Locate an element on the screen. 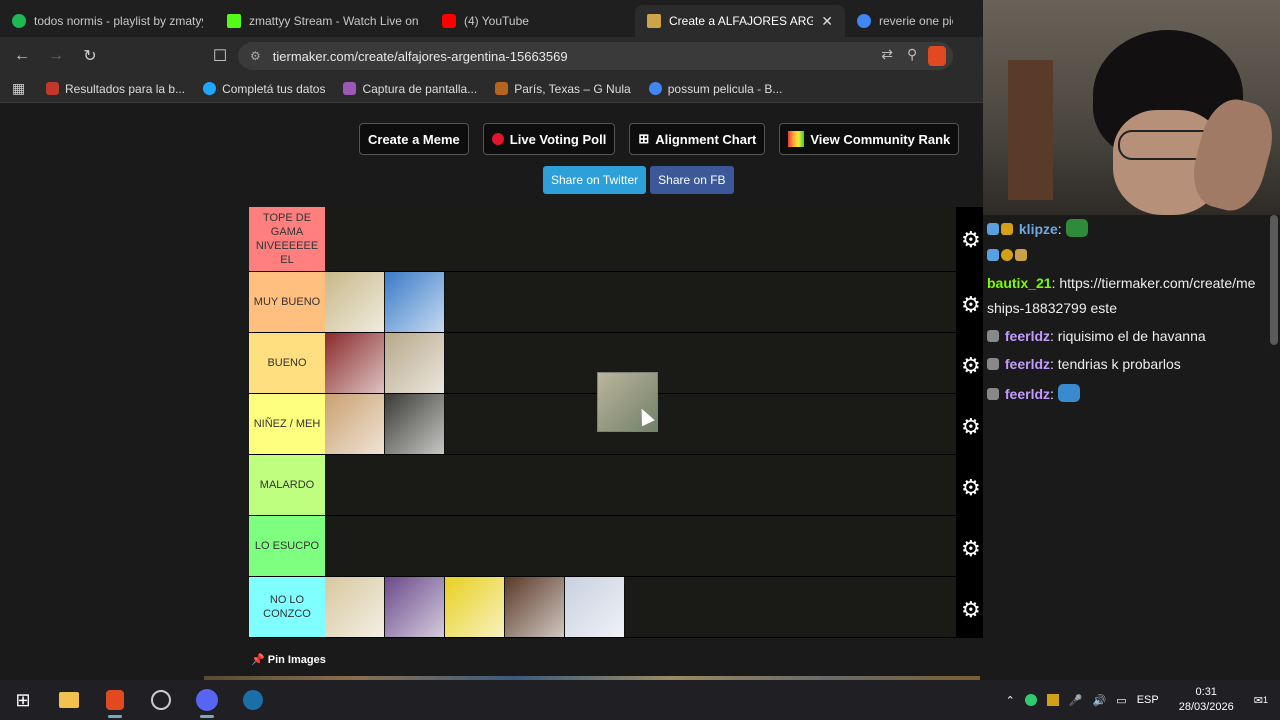 The height and width of the screenshot is (720, 1280). chat-username: klipze is located at coordinates (1038, 229).